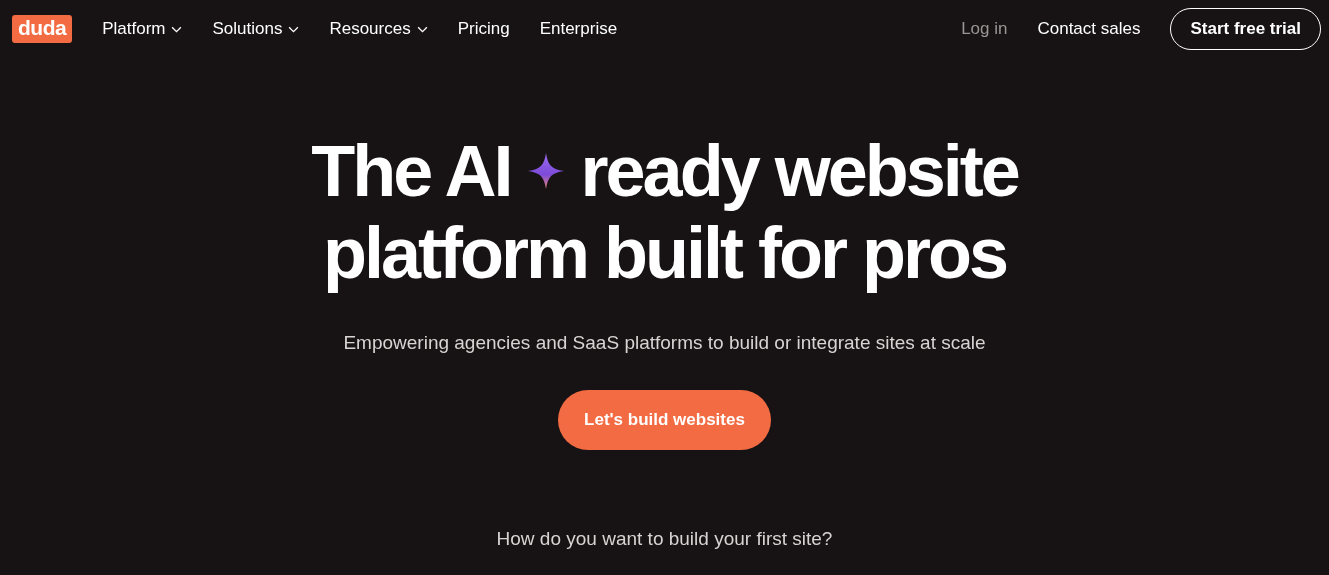 Image resolution: width=1329 pixels, height=575 pixels. What do you see at coordinates (578, 29) in the screenshot?
I see `nav-link: Enterprise` at bounding box center [578, 29].